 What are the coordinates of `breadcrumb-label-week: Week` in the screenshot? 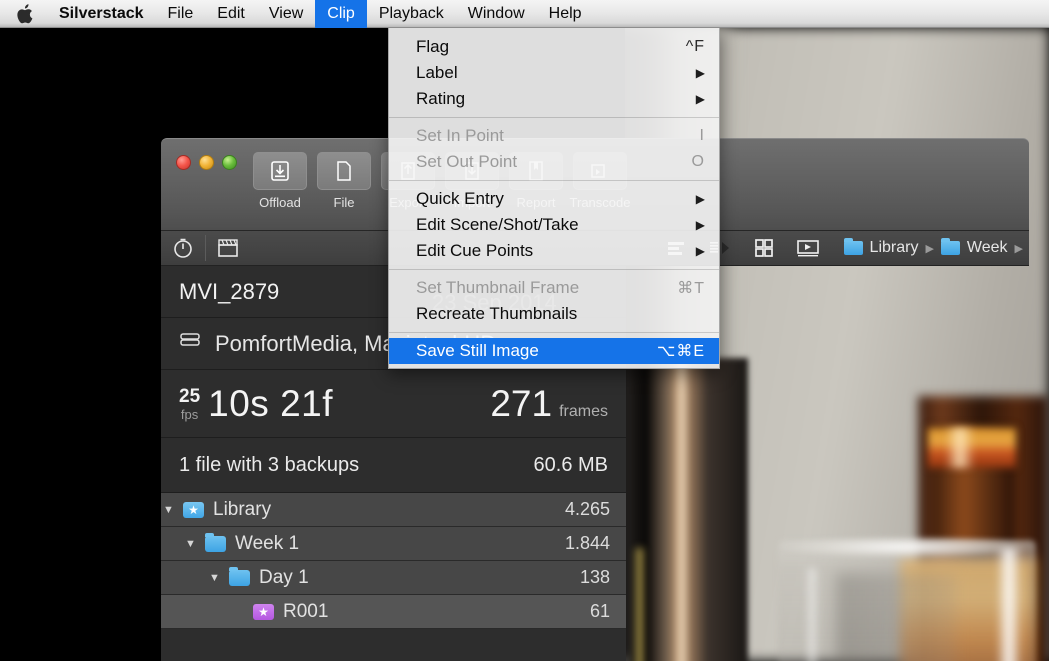 It's located at (987, 247).